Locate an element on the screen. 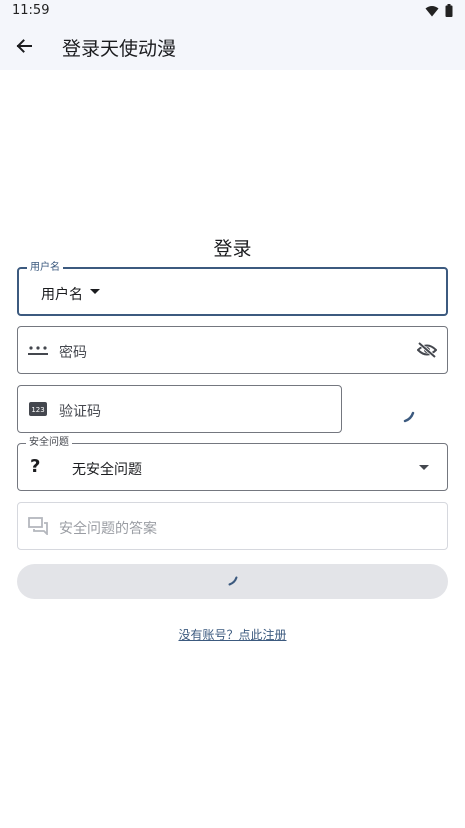 The width and height of the screenshot is (465, 828). chat-bubbles-icon is located at coordinates (38, 526).